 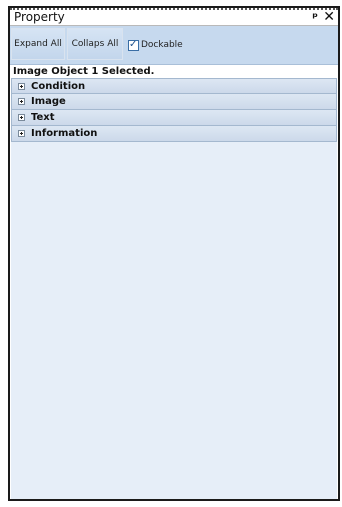 I want to click on close-icon: ✕, so click(x=329, y=17).